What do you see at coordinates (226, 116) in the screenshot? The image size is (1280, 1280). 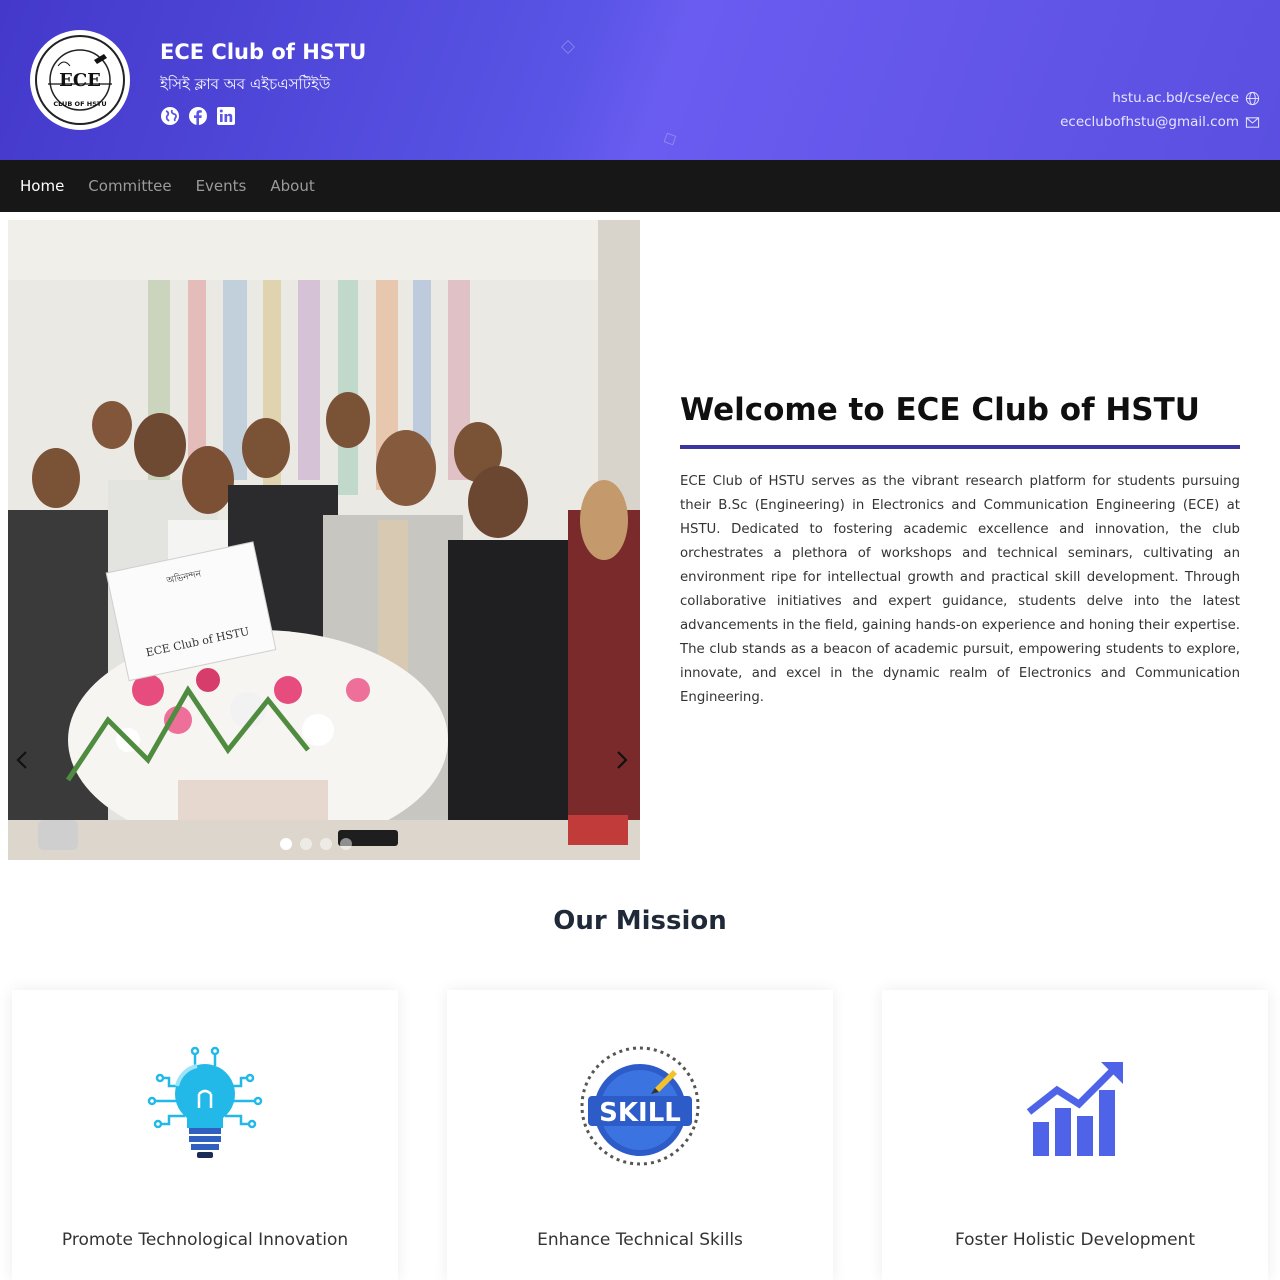 I see `linkedin-icon` at bounding box center [226, 116].